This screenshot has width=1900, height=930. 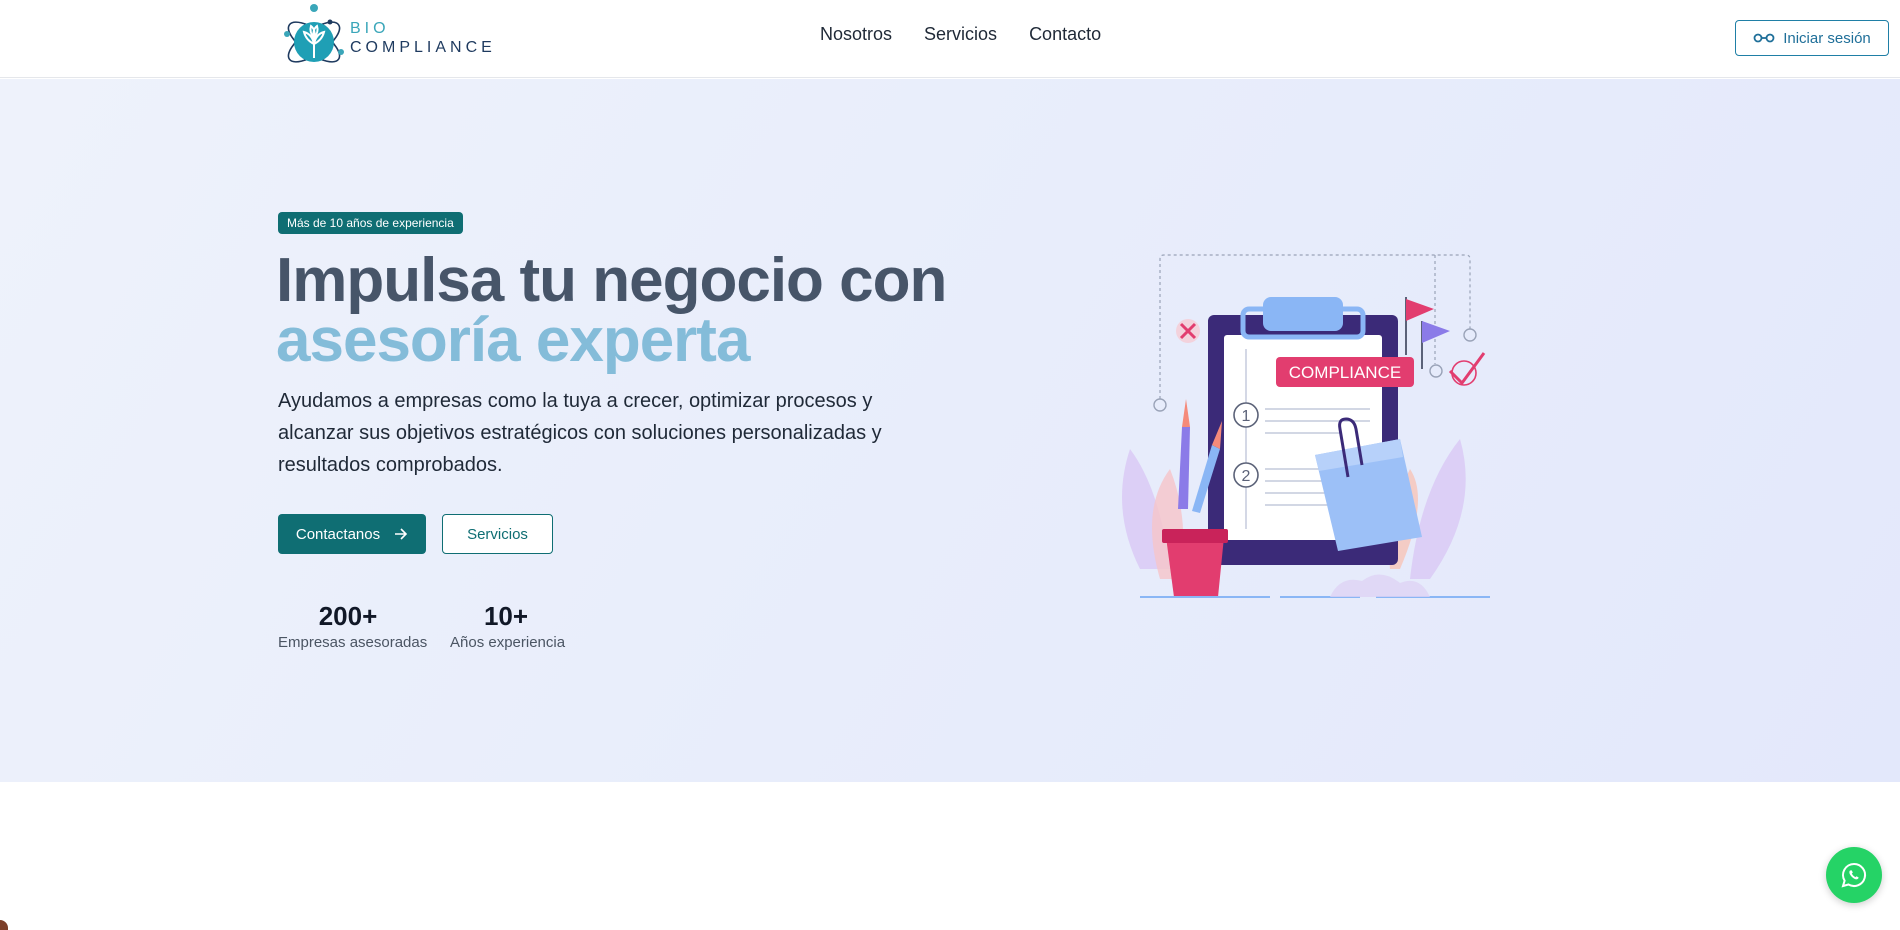 What do you see at coordinates (338, 534) in the screenshot?
I see `contact-button-label: Contactanos` at bounding box center [338, 534].